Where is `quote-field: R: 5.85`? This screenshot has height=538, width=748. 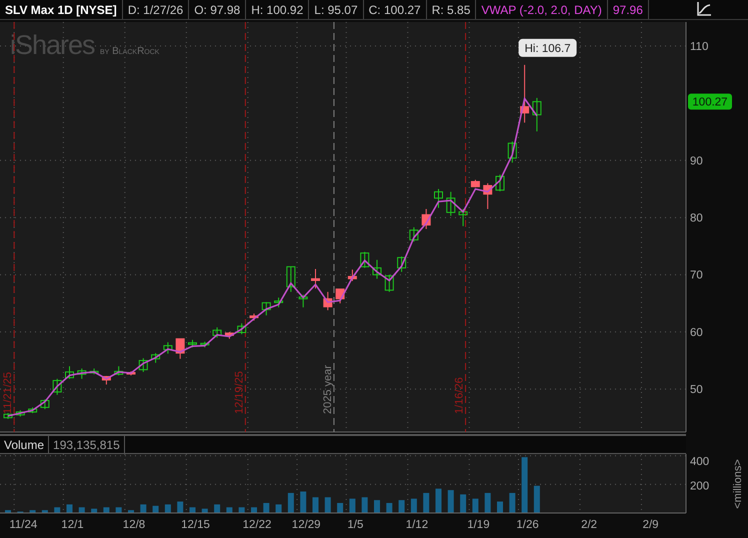
quote-field: R: 5.85 is located at coordinates (451, 9).